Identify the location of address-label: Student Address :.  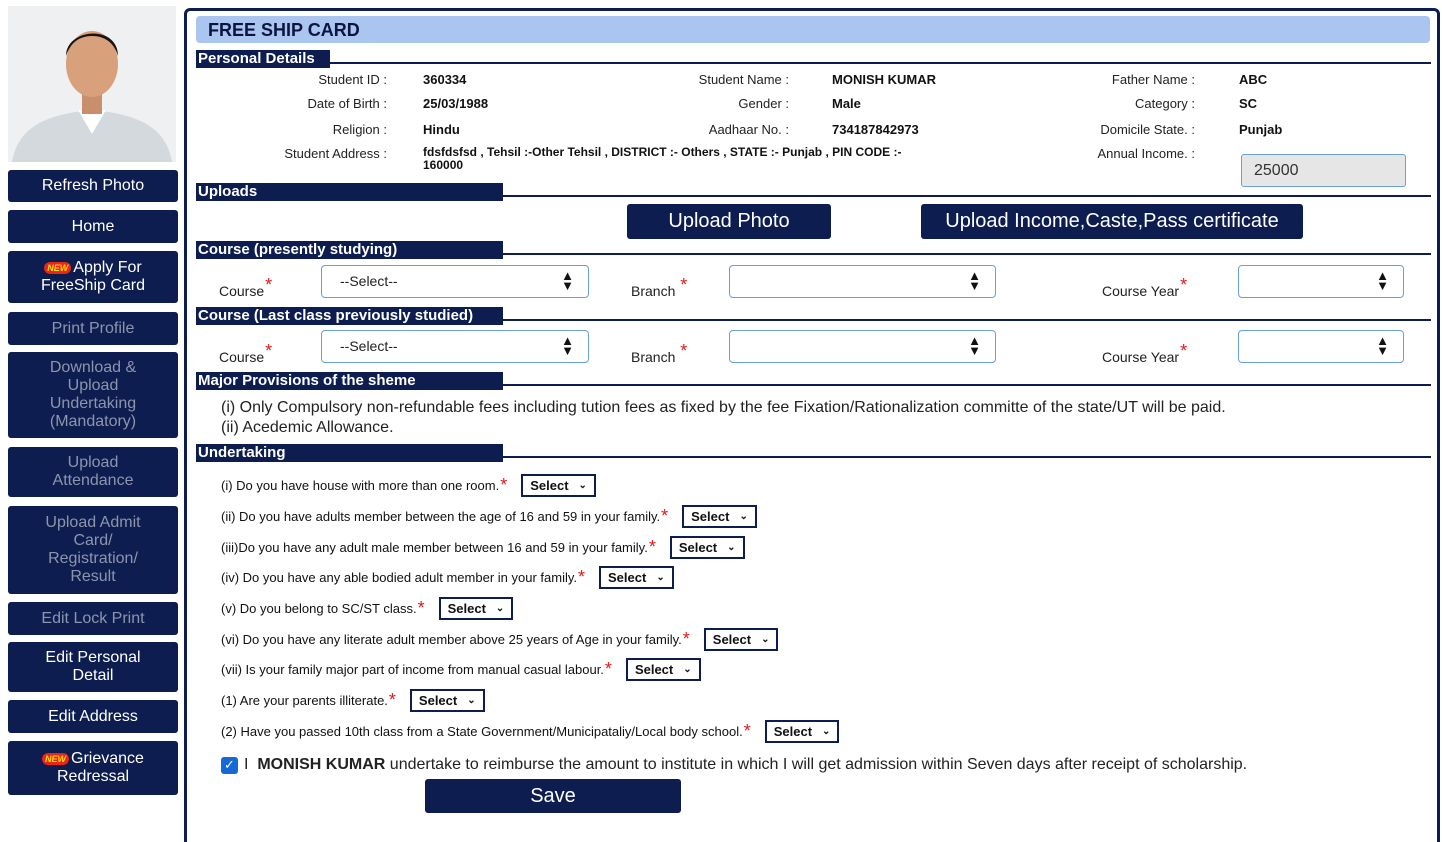
(335, 153).